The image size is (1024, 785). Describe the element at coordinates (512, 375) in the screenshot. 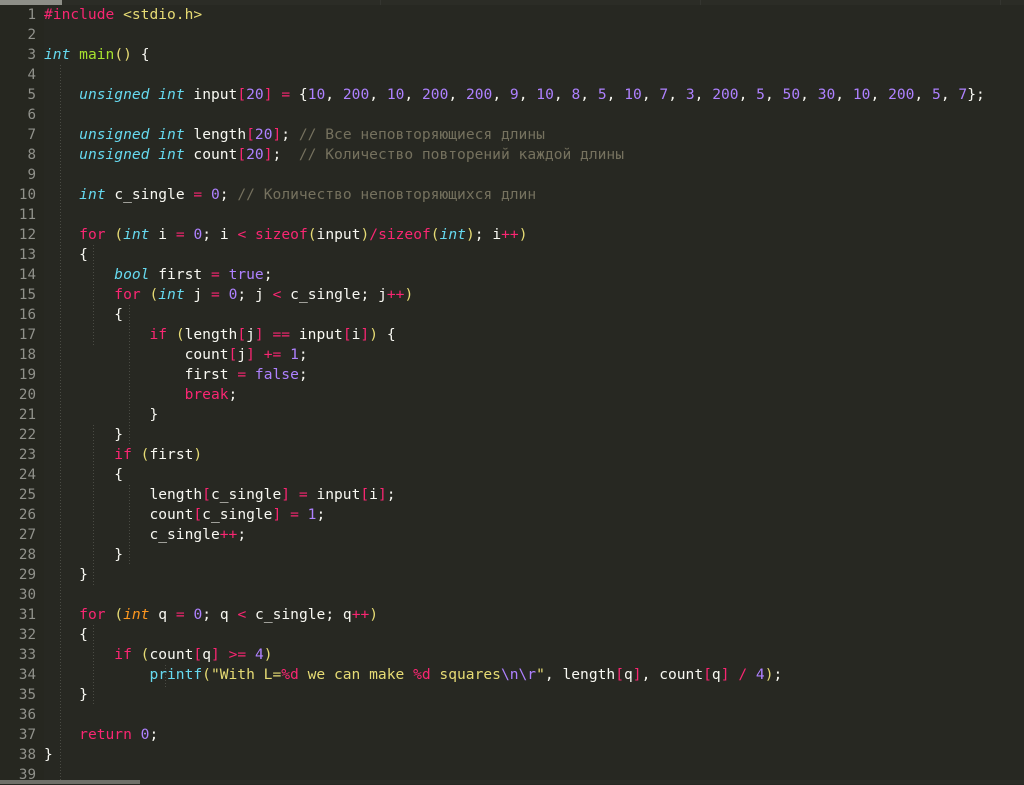

I see `code-line-row: 19 first = false;` at that location.